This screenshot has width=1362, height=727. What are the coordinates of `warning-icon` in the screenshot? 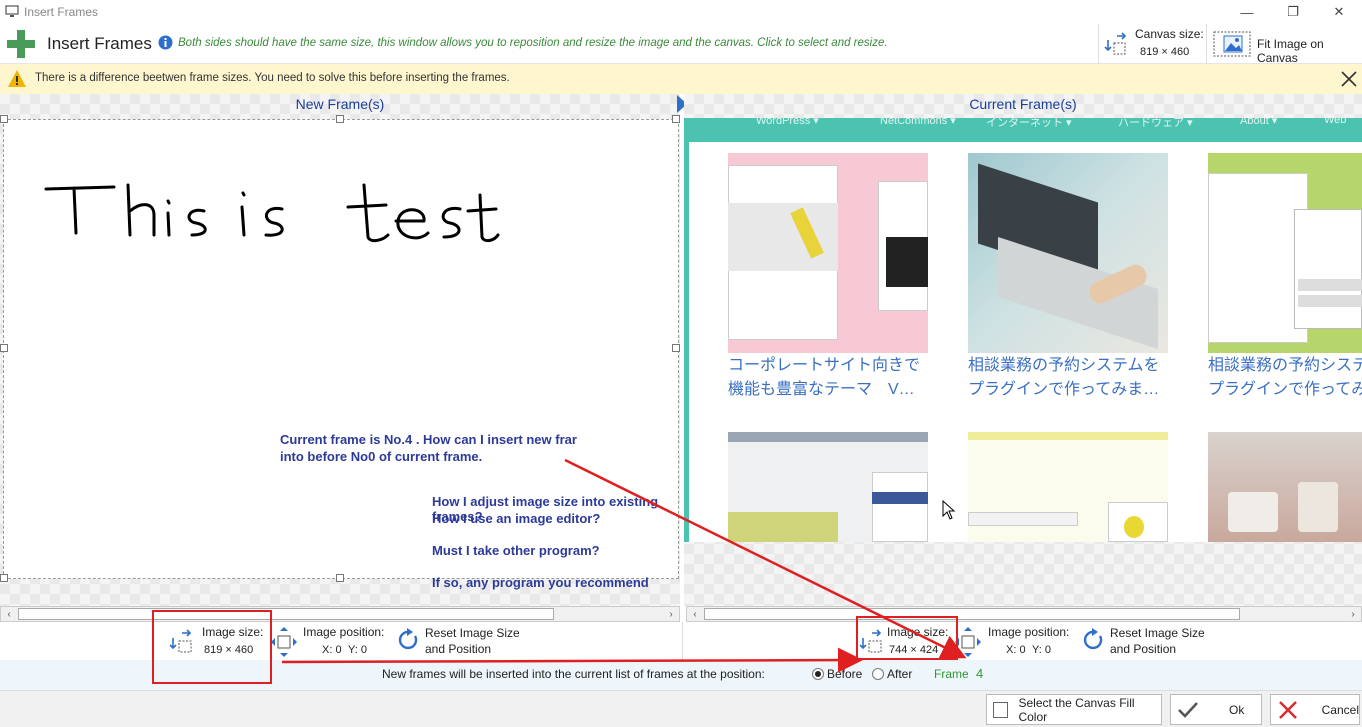 It's located at (17, 78).